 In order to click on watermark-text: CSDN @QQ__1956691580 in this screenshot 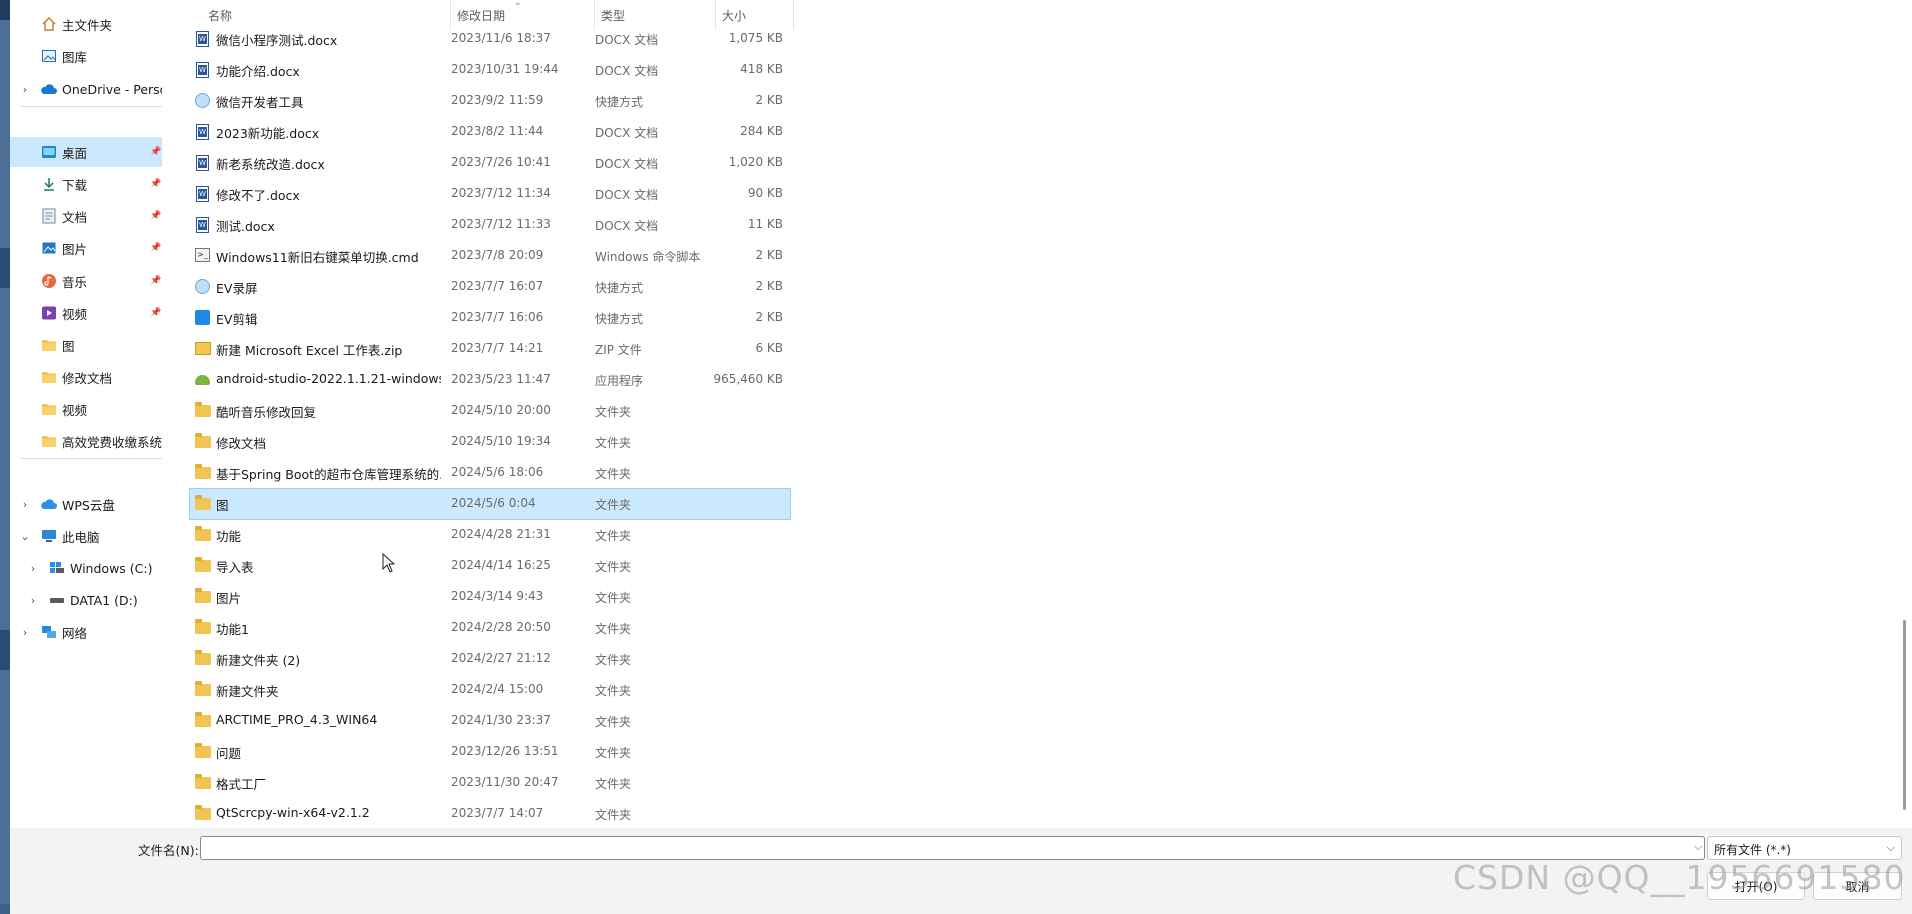, I will do `click(1679, 877)`.